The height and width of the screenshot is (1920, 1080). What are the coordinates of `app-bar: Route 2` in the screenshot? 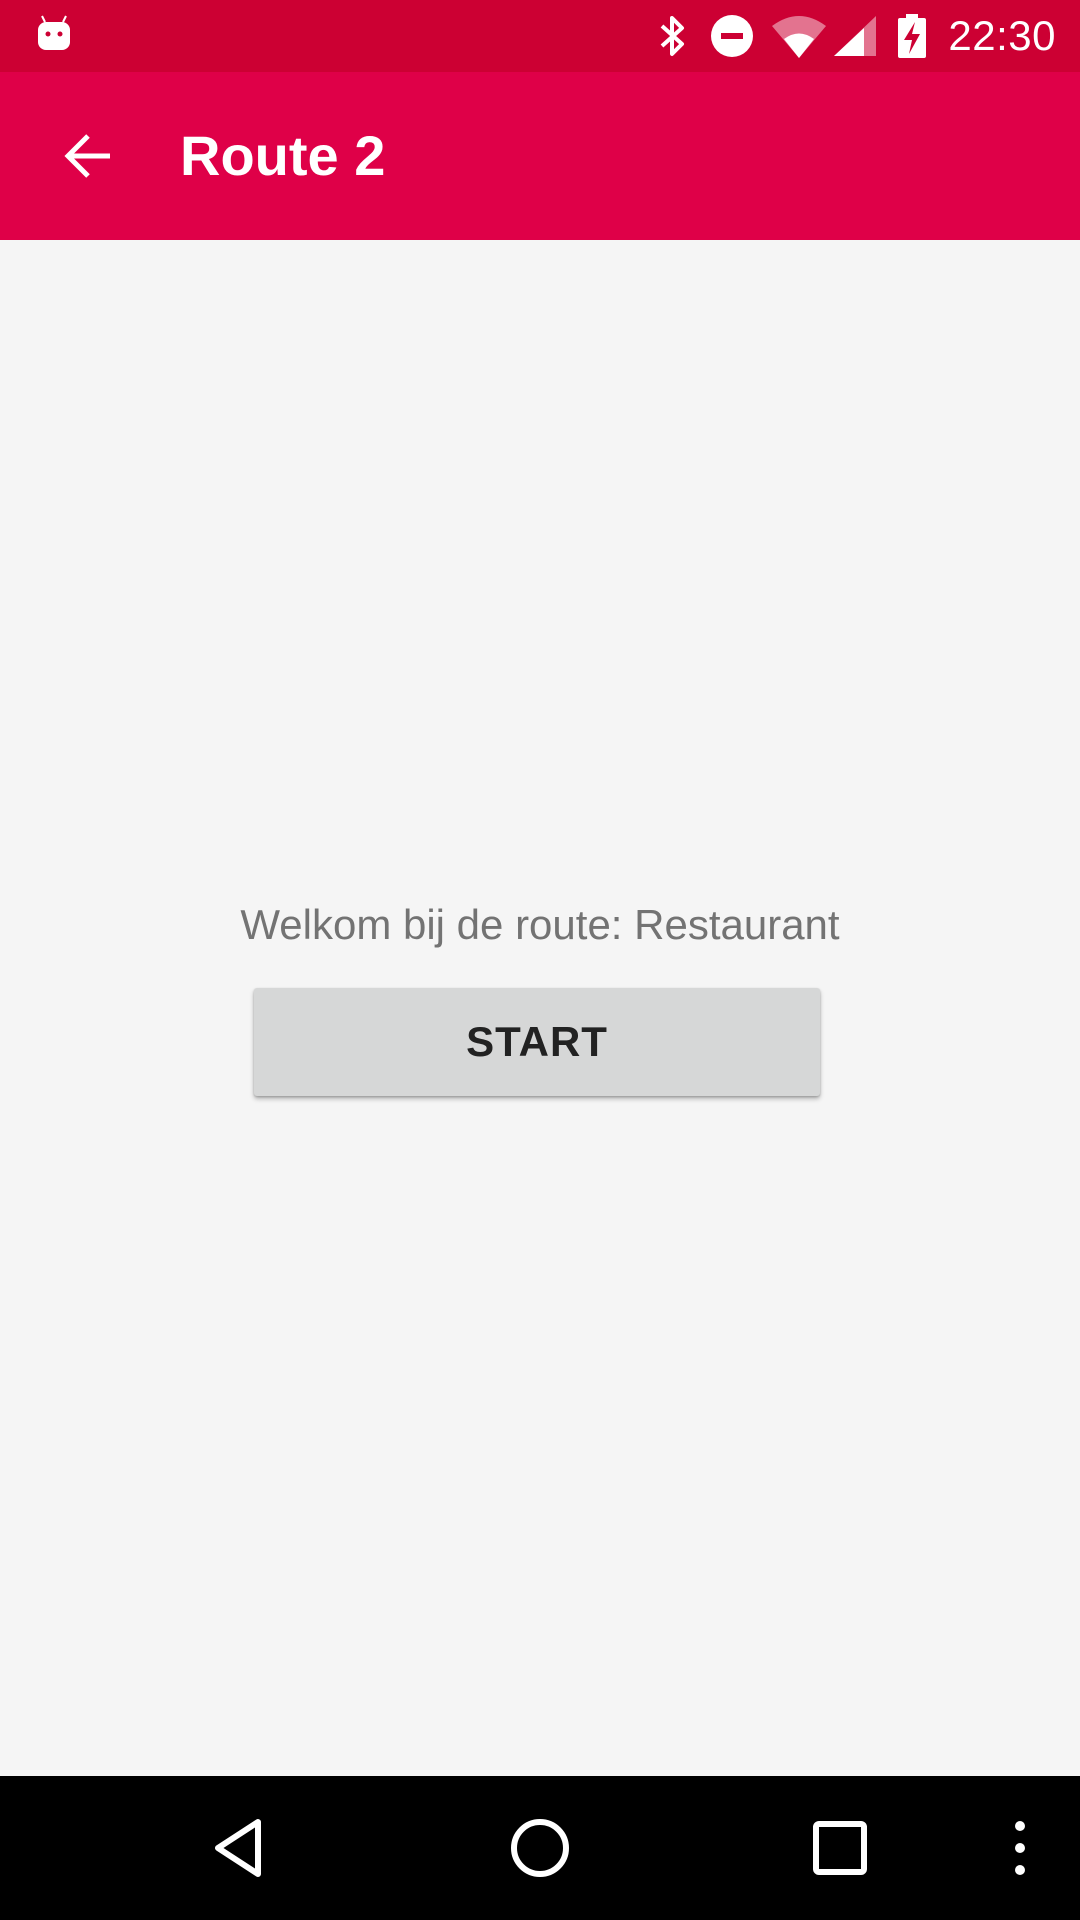 It's located at (540, 156).